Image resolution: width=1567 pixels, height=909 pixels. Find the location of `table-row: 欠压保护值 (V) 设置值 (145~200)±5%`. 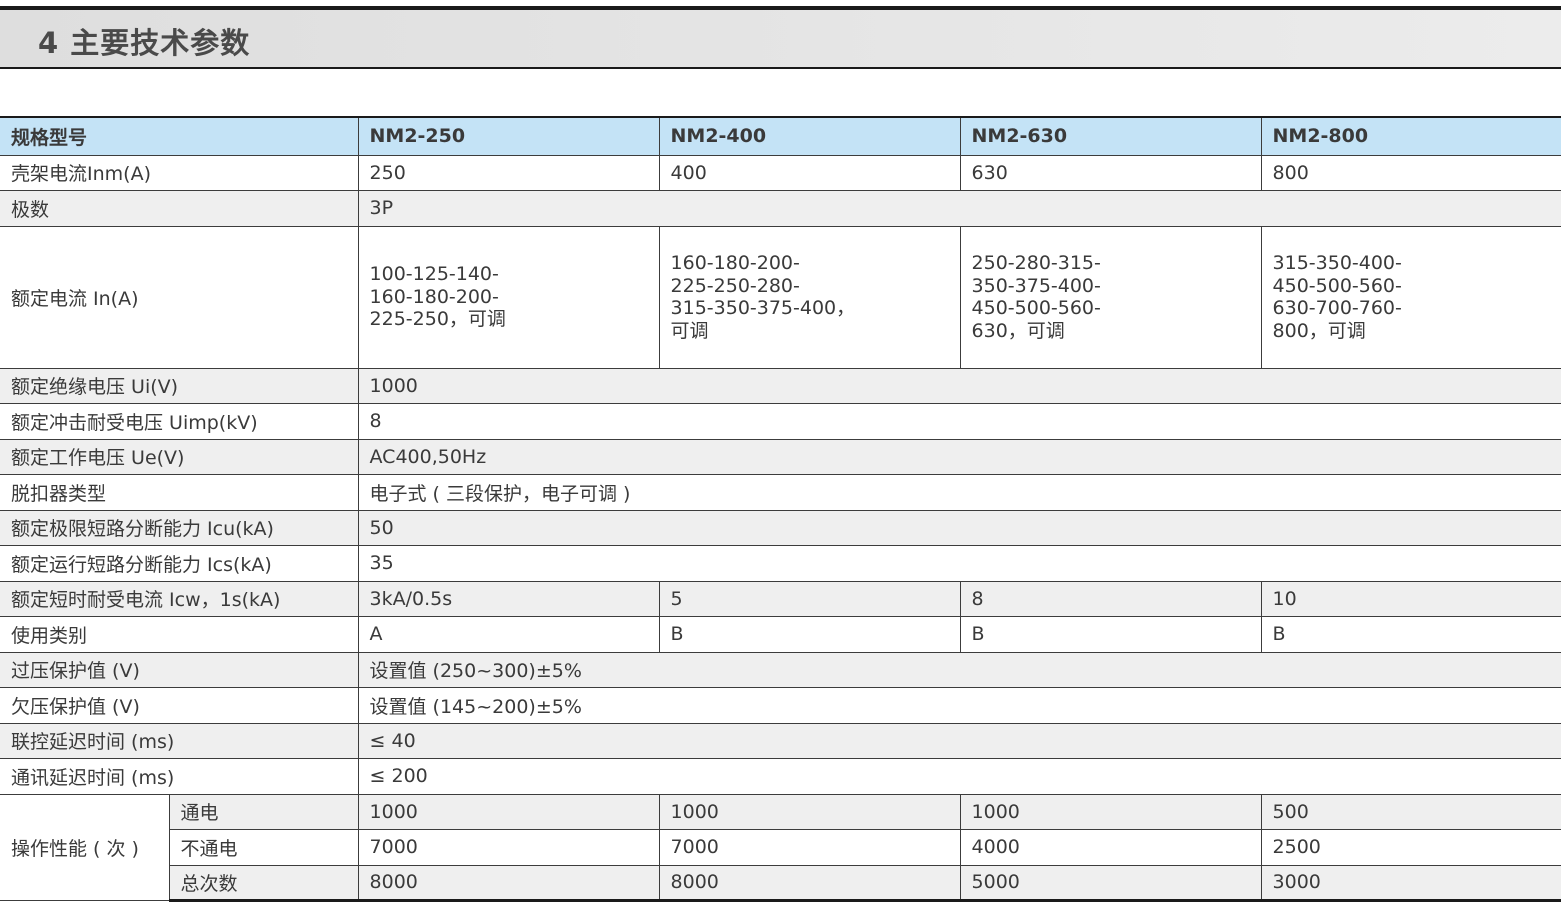

table-row: 欠压保护值 (V) 设置值 (145~200)±5% is located at coordinates (781, 705).